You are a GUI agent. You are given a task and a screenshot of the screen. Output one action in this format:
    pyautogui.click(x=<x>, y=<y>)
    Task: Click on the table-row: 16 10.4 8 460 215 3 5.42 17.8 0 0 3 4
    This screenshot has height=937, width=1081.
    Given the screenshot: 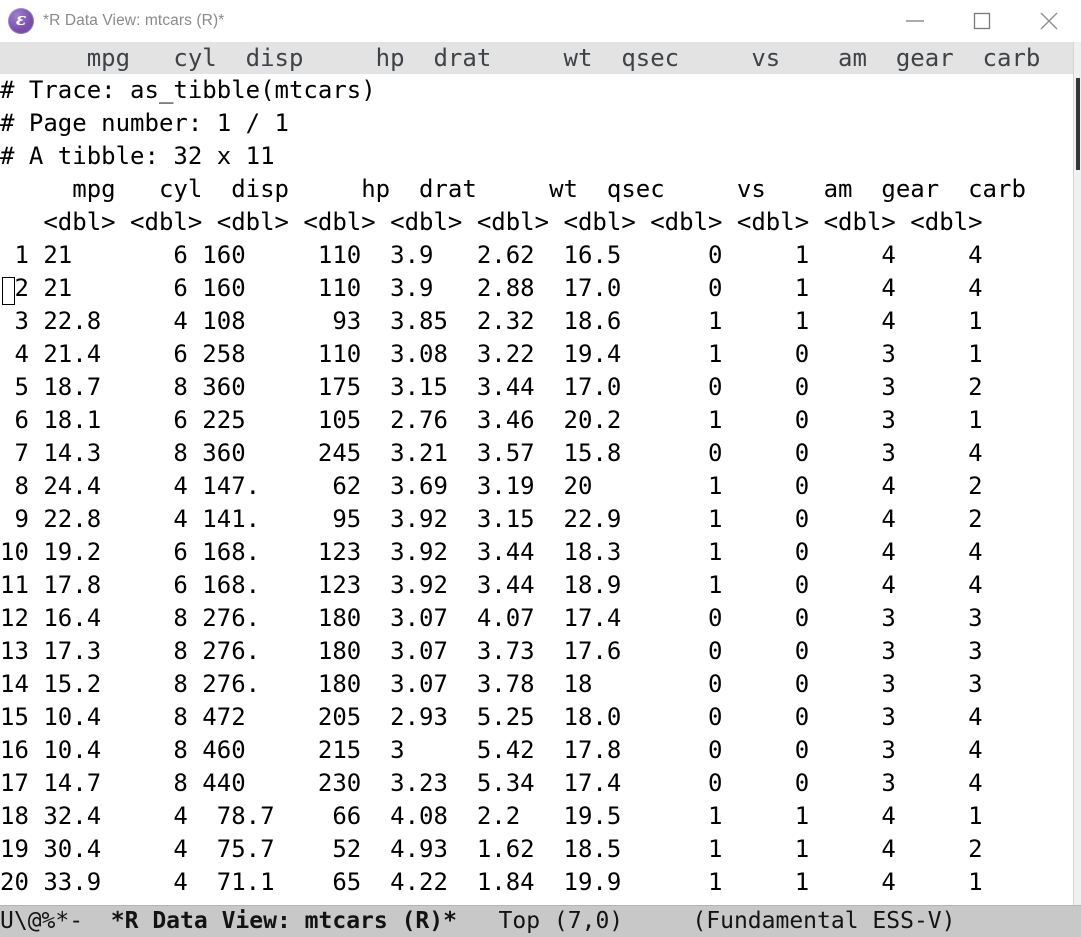 What is the action you would take?
    pyautogui.click(x=491, y=750)
    